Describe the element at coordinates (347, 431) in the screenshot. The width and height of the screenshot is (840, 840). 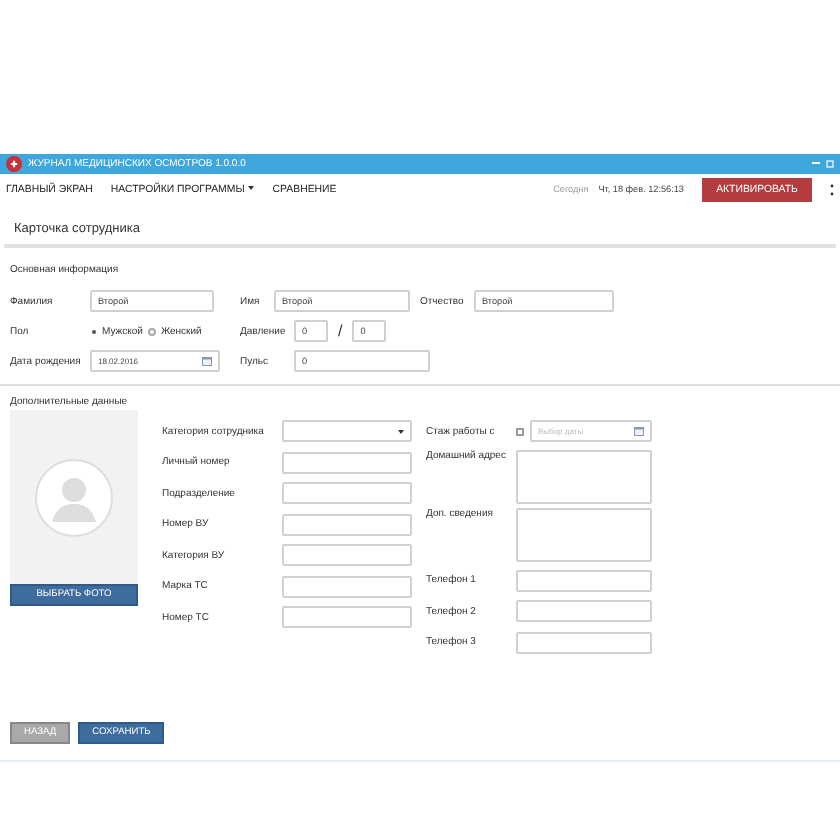
I see `category-select` at that location.